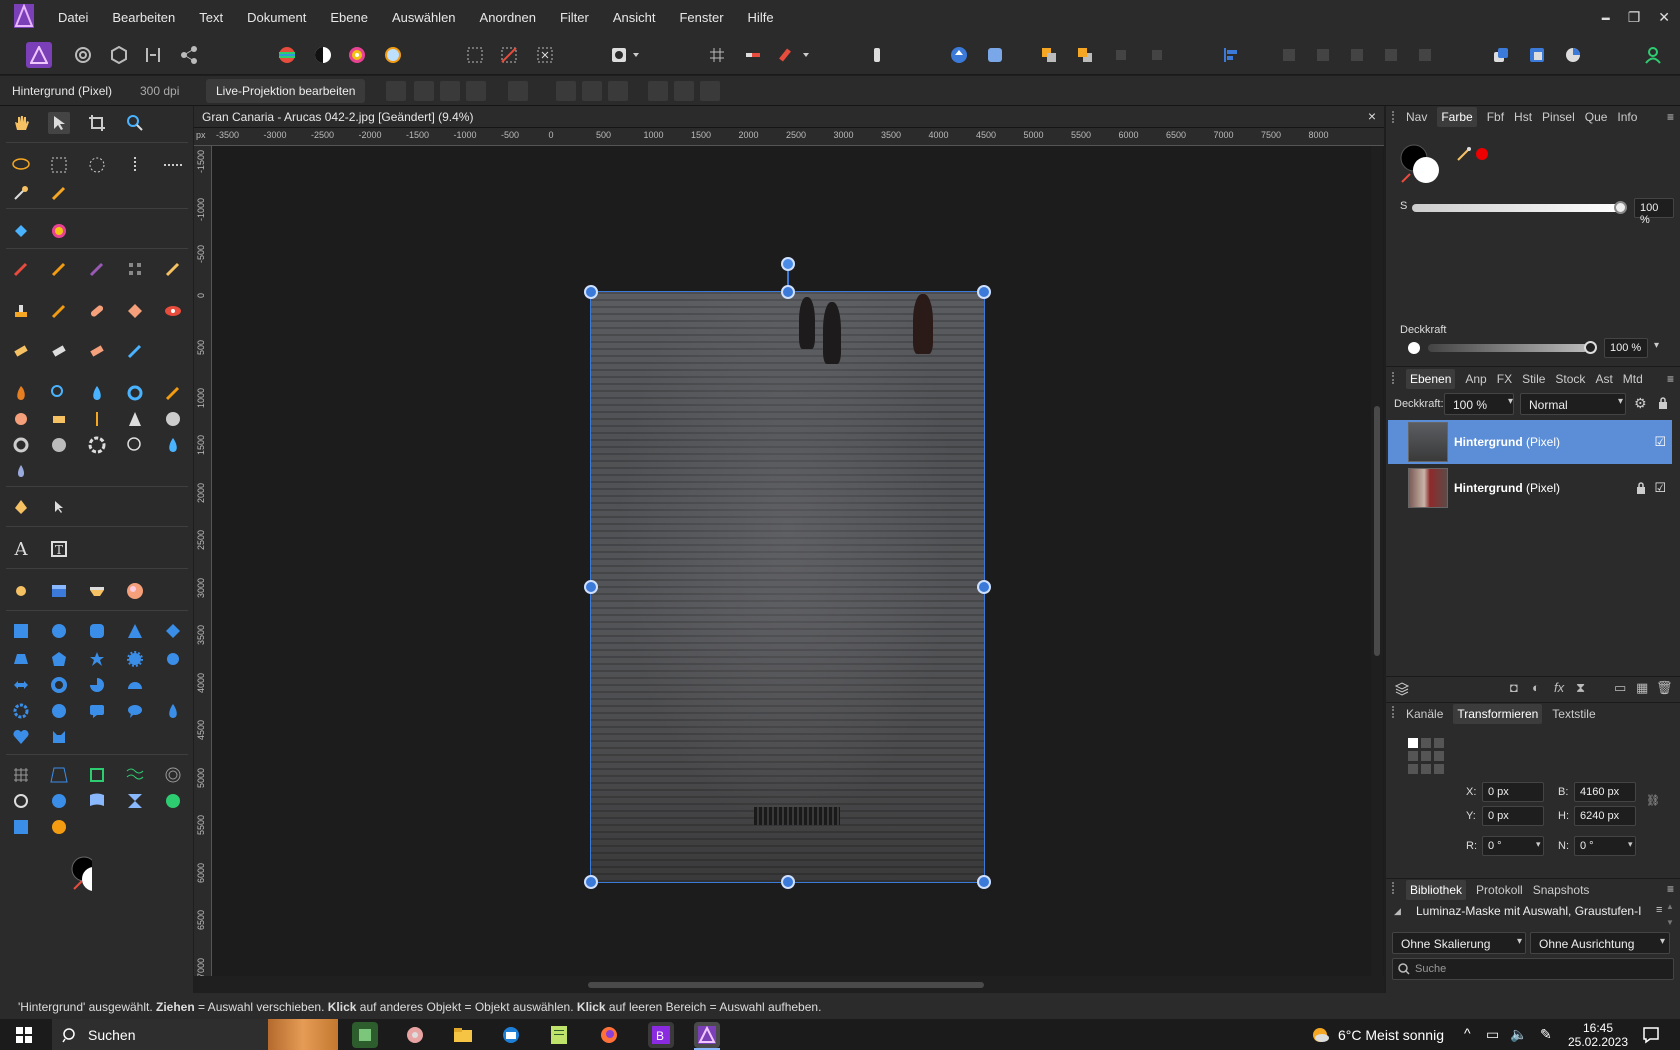  Describe the element at coordinates (97, 445) in the screenshot. I see `liquify-twirl-icon` at that location.